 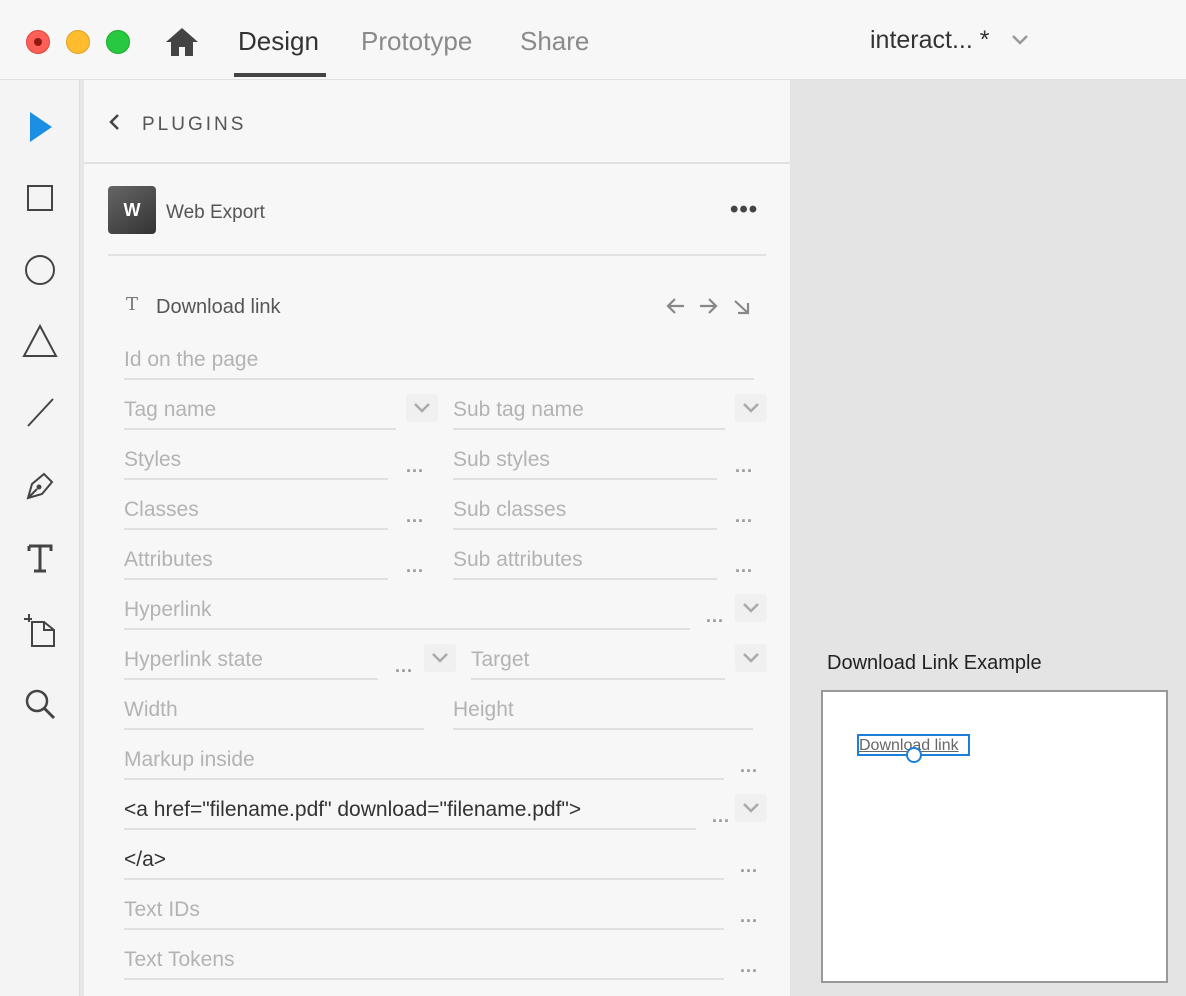 I want to click on markup-before-dropdown, so click(x=751, y=808).